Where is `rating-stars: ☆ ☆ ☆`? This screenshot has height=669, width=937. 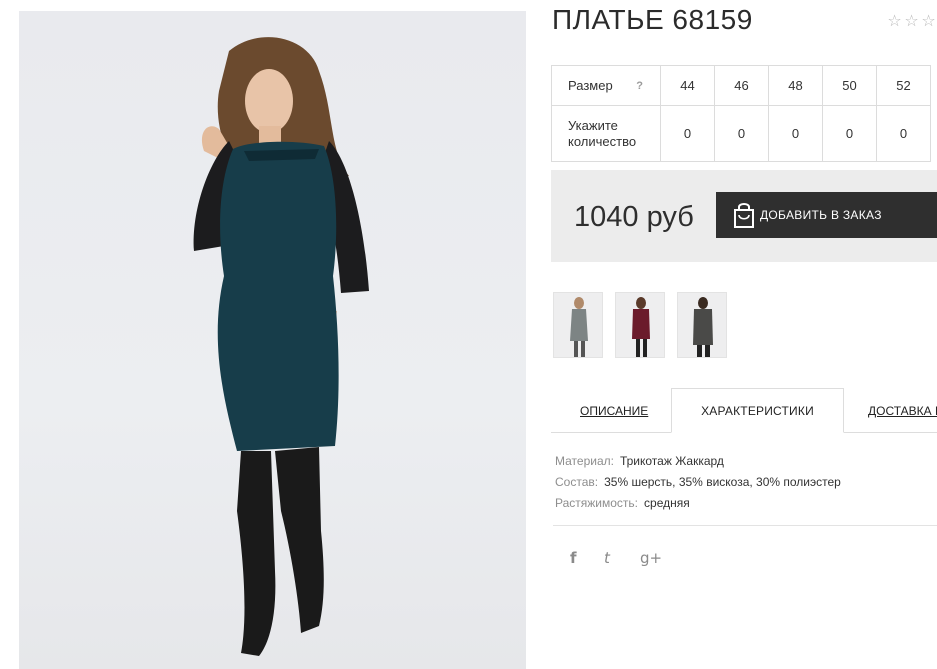
rating-stars: ☆ ☆ ☆ is located at coordinates (911, 21).